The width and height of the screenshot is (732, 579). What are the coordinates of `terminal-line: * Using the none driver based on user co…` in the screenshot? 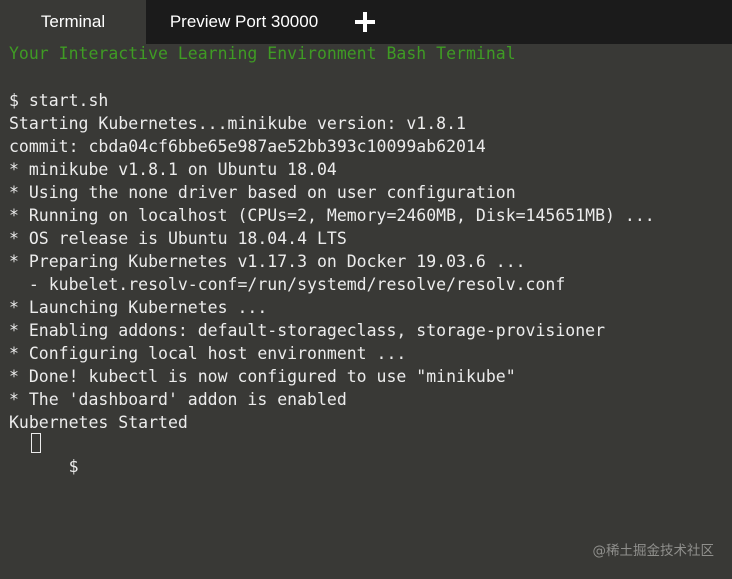 It's located at (262, 192).